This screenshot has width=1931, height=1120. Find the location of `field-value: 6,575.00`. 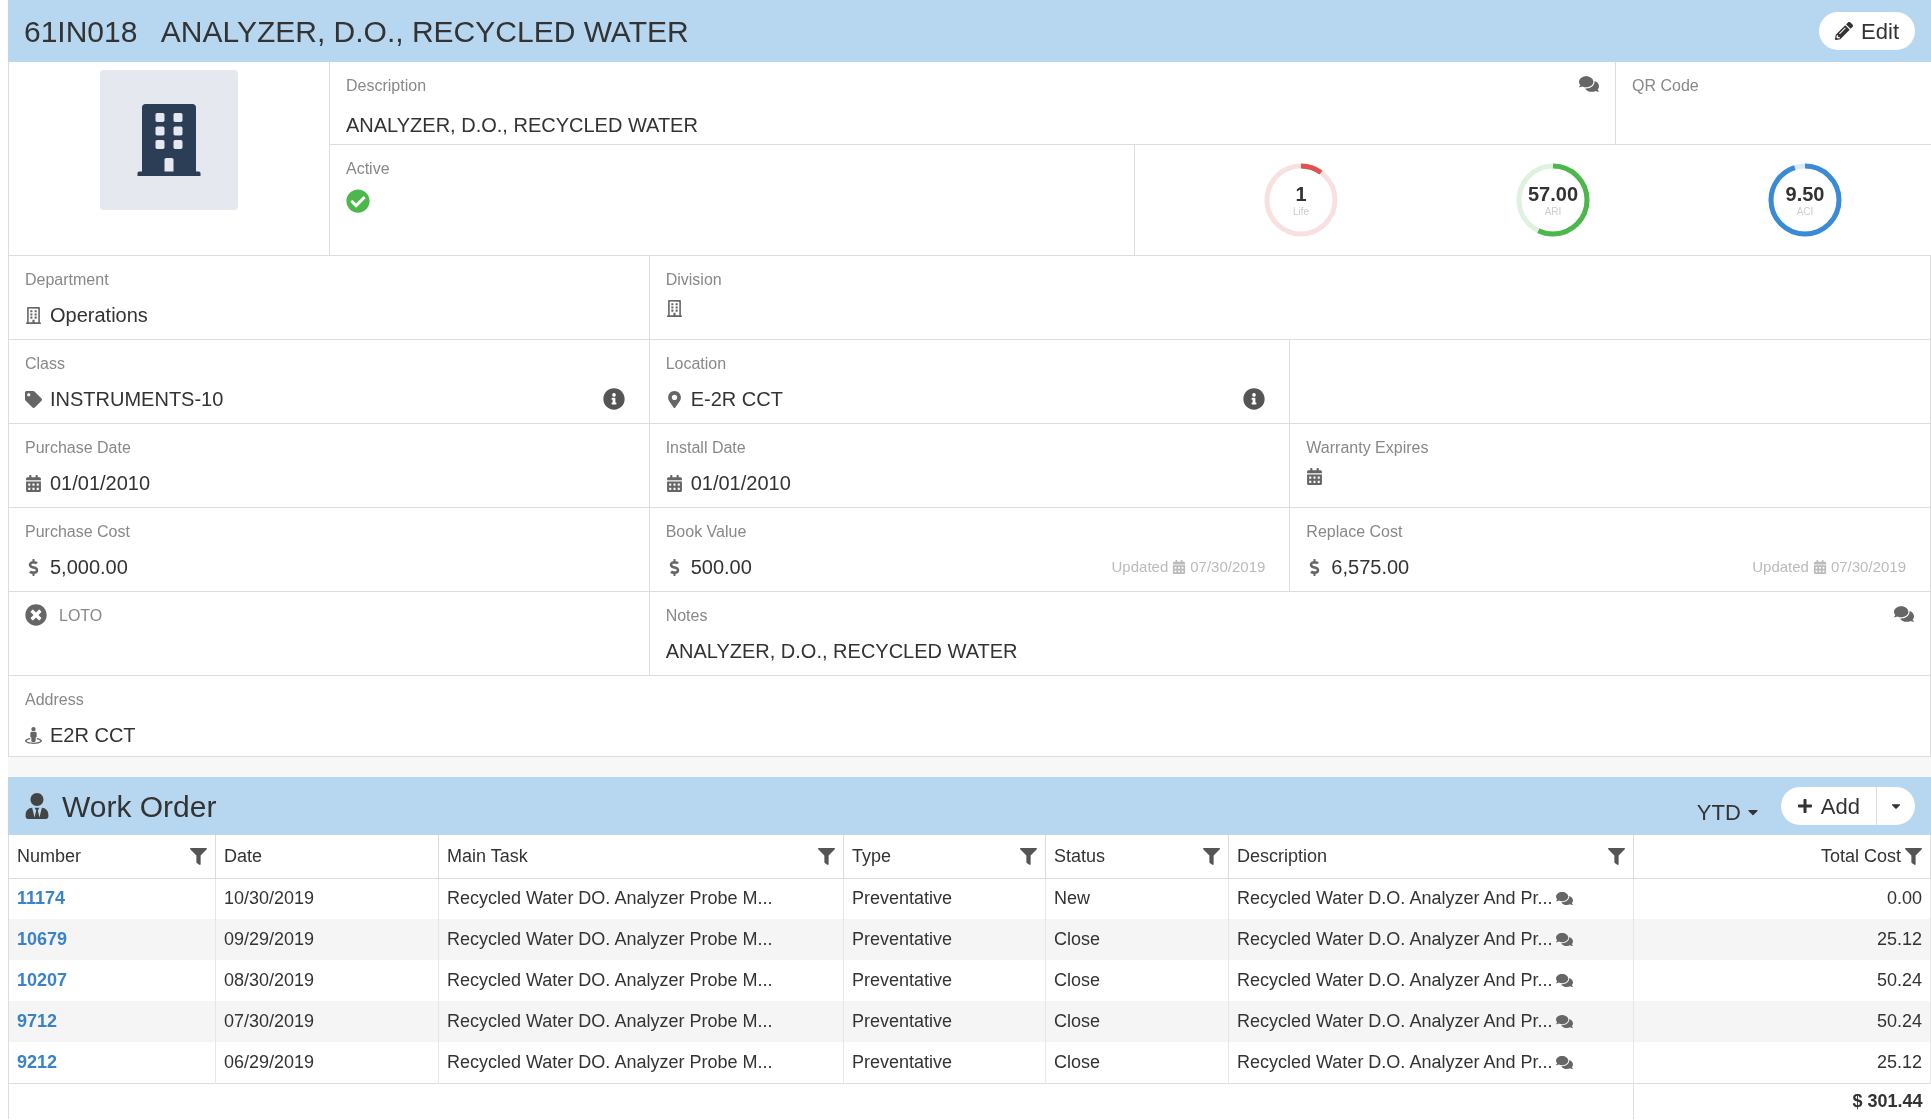

field-value: 6,575.00 is located at coordinates (1370, 567).